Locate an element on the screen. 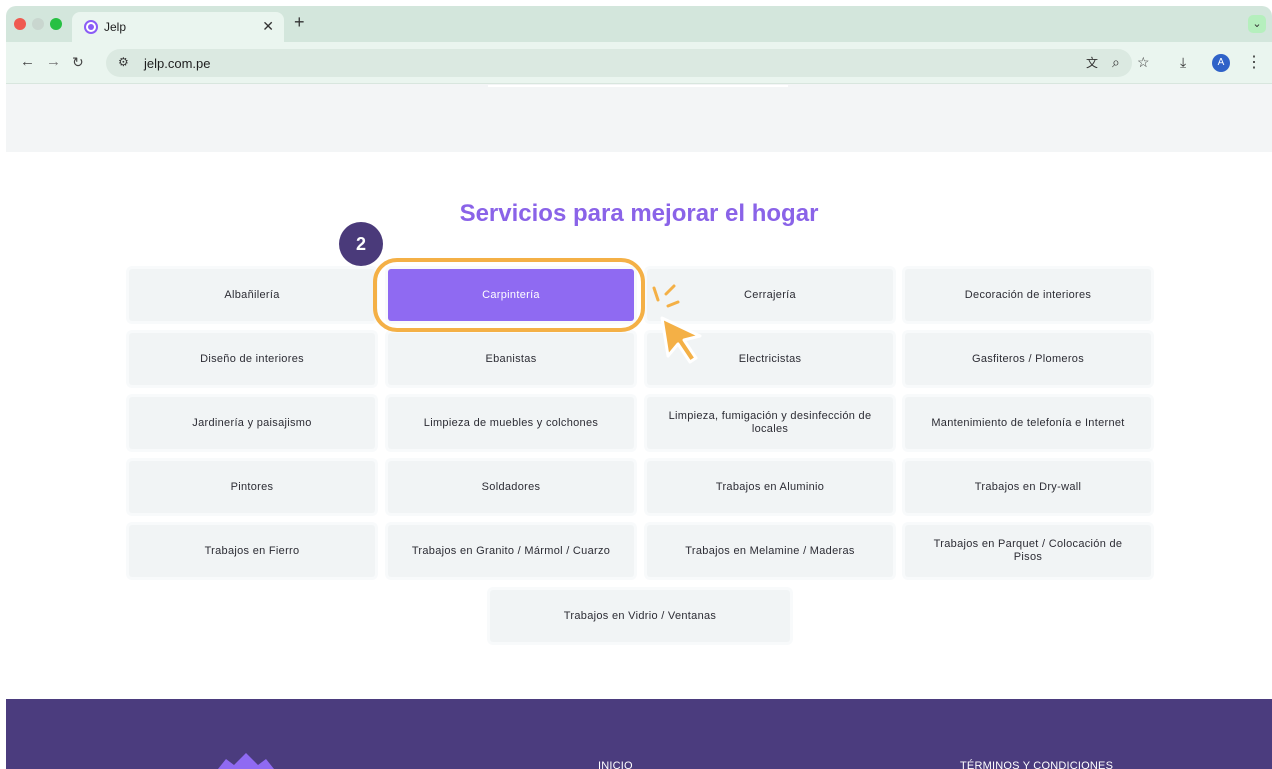  new-tab-button: + is located at coordinates (299, 22).